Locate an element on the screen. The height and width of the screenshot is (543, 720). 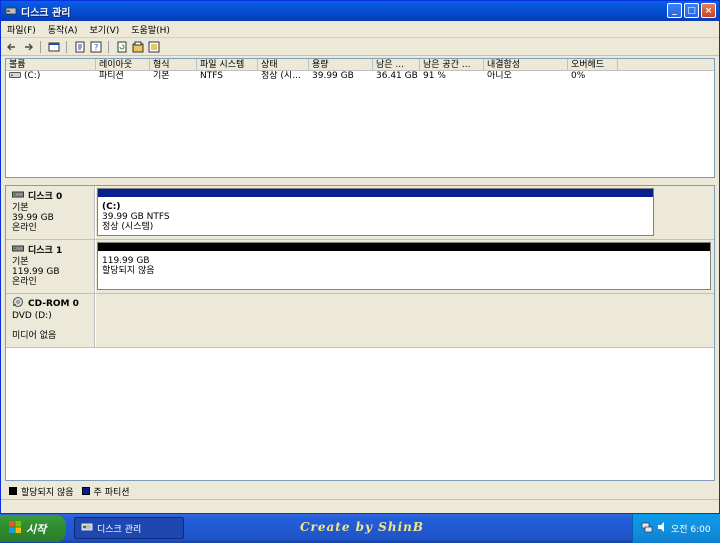
cell-fault-tolerance: 아니오 is located at coordinates (499, 76).